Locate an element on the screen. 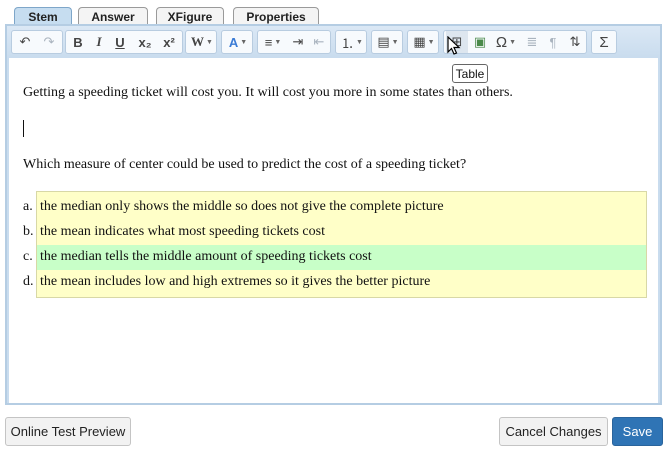 The width and height of the screenshot is (668, 455). insert-objects-group: ⊞ ▣ Ω ▼ ≣ ¶ ⇅ is located at coordinates (515, 42).